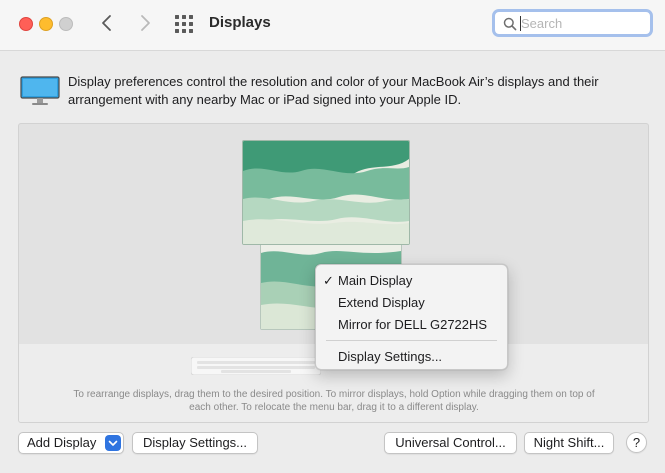 The image size is (665, 473). Describe the element at coordinates (26, 24) in the screenshot. I see `close-button` at that location.